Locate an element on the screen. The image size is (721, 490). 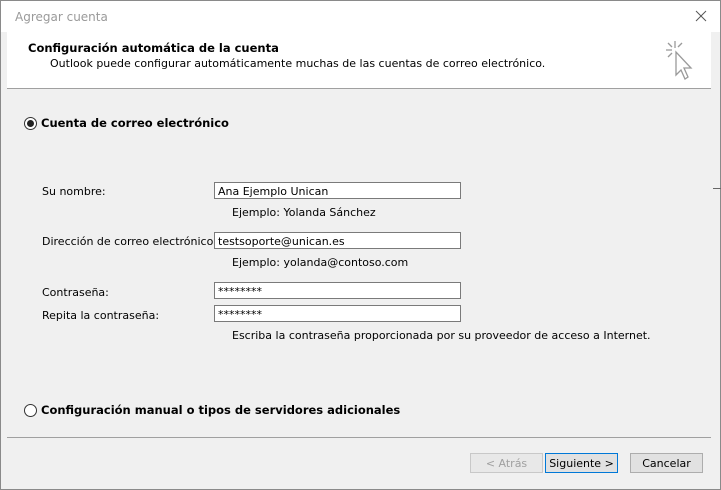
radio-selected is located at coordinates (30, 123).